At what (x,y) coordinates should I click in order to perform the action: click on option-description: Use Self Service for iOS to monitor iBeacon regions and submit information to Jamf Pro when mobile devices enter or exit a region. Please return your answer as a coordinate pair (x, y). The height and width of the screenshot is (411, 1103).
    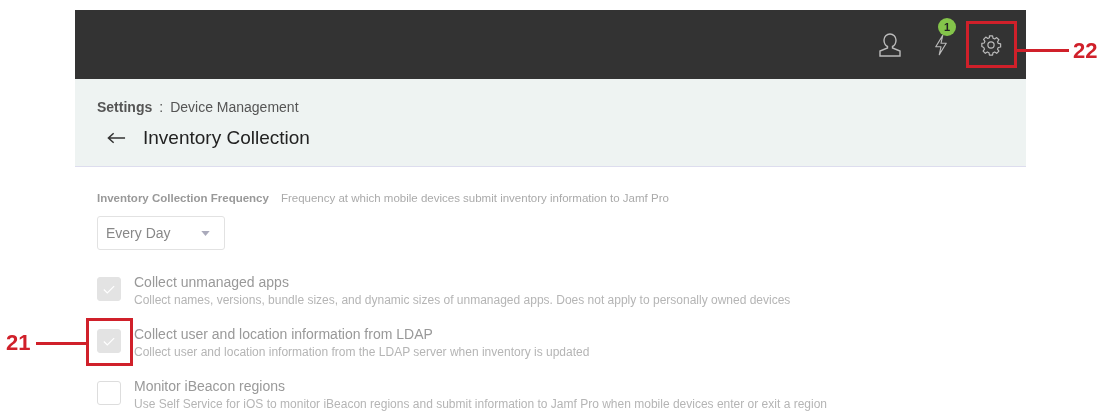
    Looking at the image, I should click on (480, 404).